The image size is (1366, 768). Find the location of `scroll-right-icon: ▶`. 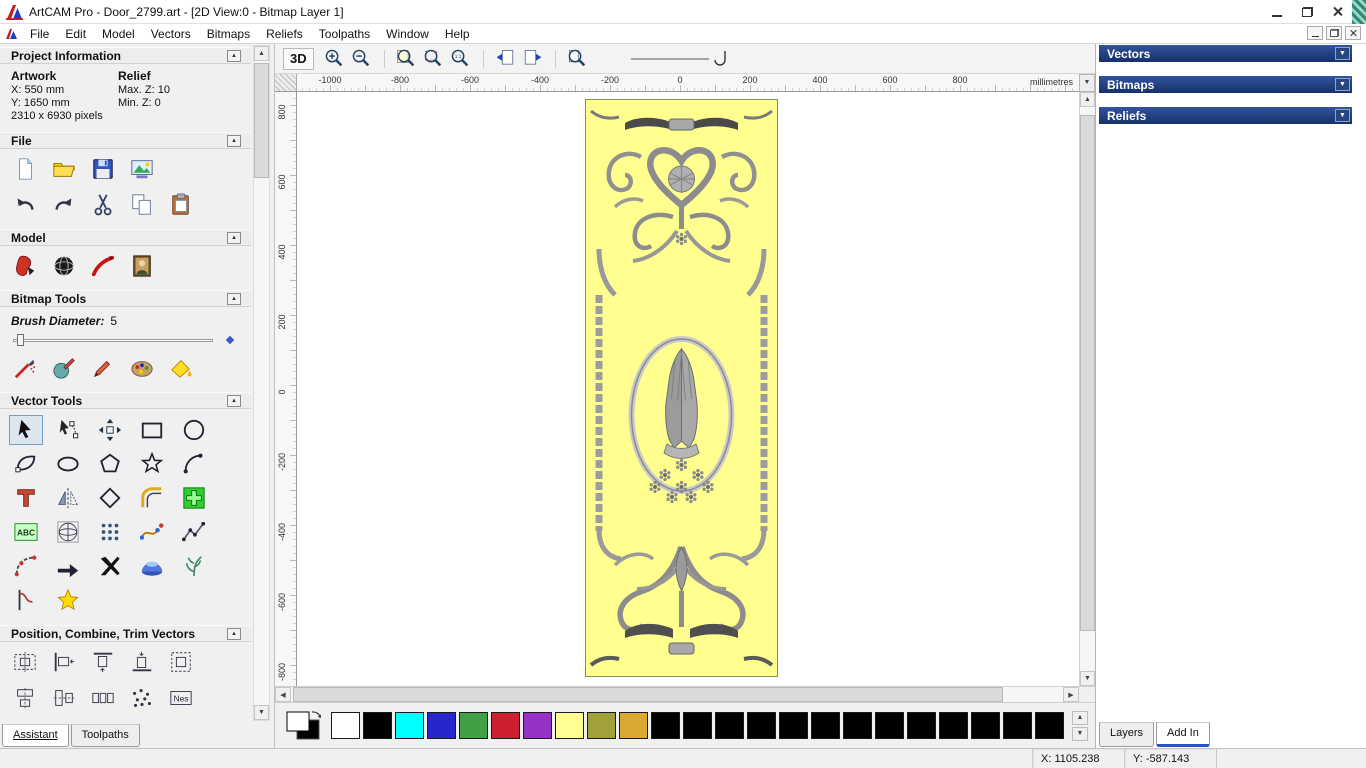

scroll-right-icon: ▶ is located at coordinates (1071, 694).